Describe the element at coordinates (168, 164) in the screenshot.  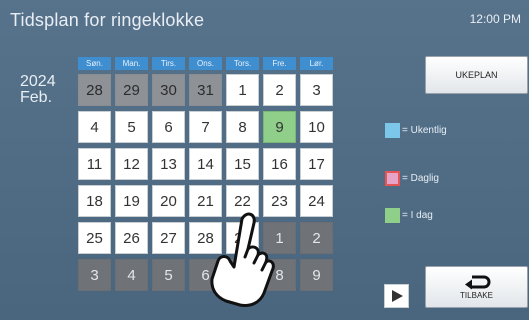
I see `day-cell: 13` at that location.